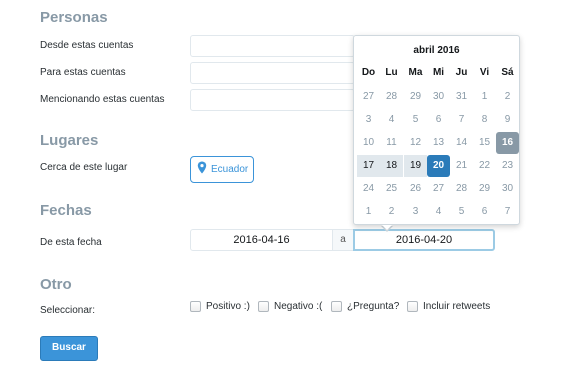 The width and height of the screenshot is (562, 378). What do you see at coordinates (484, 143) in the screenshot?
I see `calendar-day: 15` at bounding box center [484, 143].